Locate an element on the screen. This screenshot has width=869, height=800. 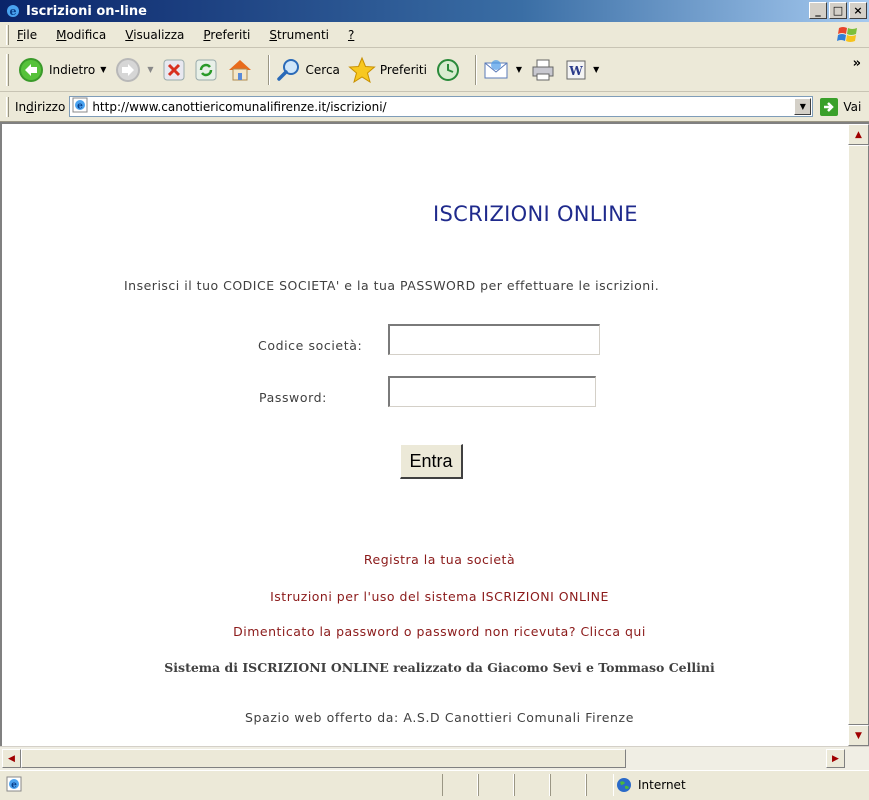
mail-dropdown-icon: ▼ is located at coordinates (519, 69).